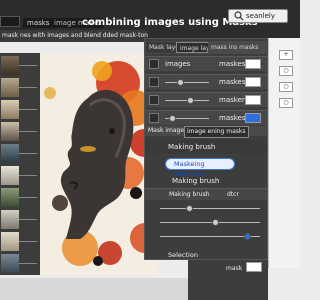 The height and width of the screenshot is (300, 320). Describe the element at coordinates (206, 63) in the screenshot. I see `layer-row: images maskes` at that location.